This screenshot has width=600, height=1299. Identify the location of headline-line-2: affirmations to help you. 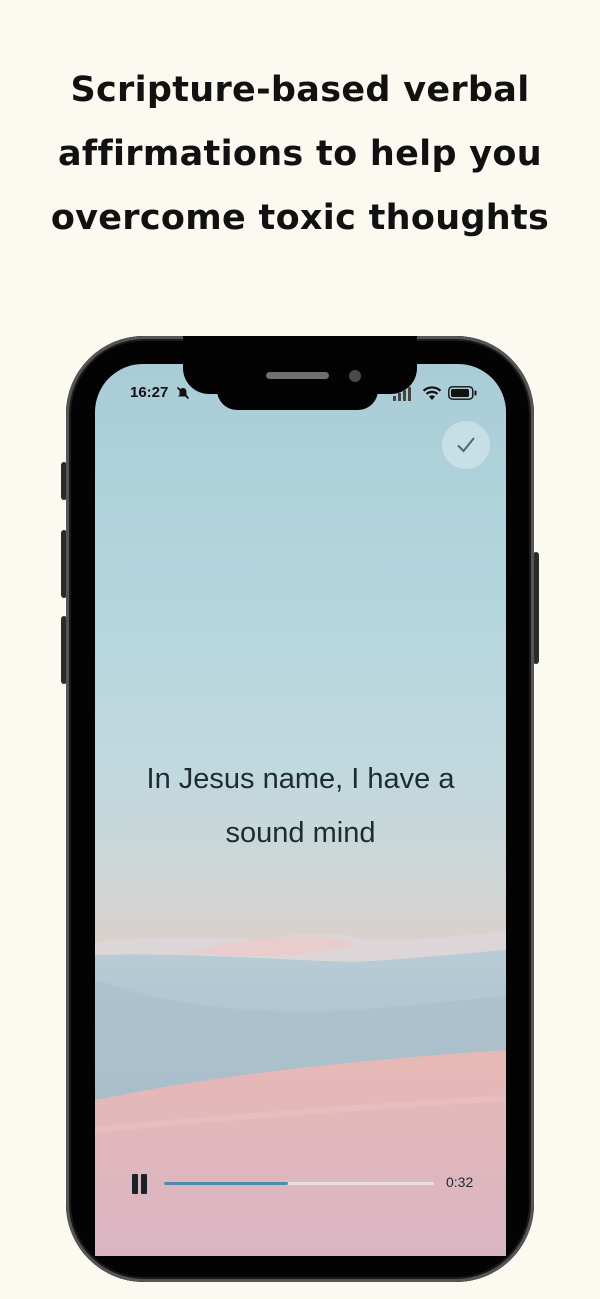
(300, 154).